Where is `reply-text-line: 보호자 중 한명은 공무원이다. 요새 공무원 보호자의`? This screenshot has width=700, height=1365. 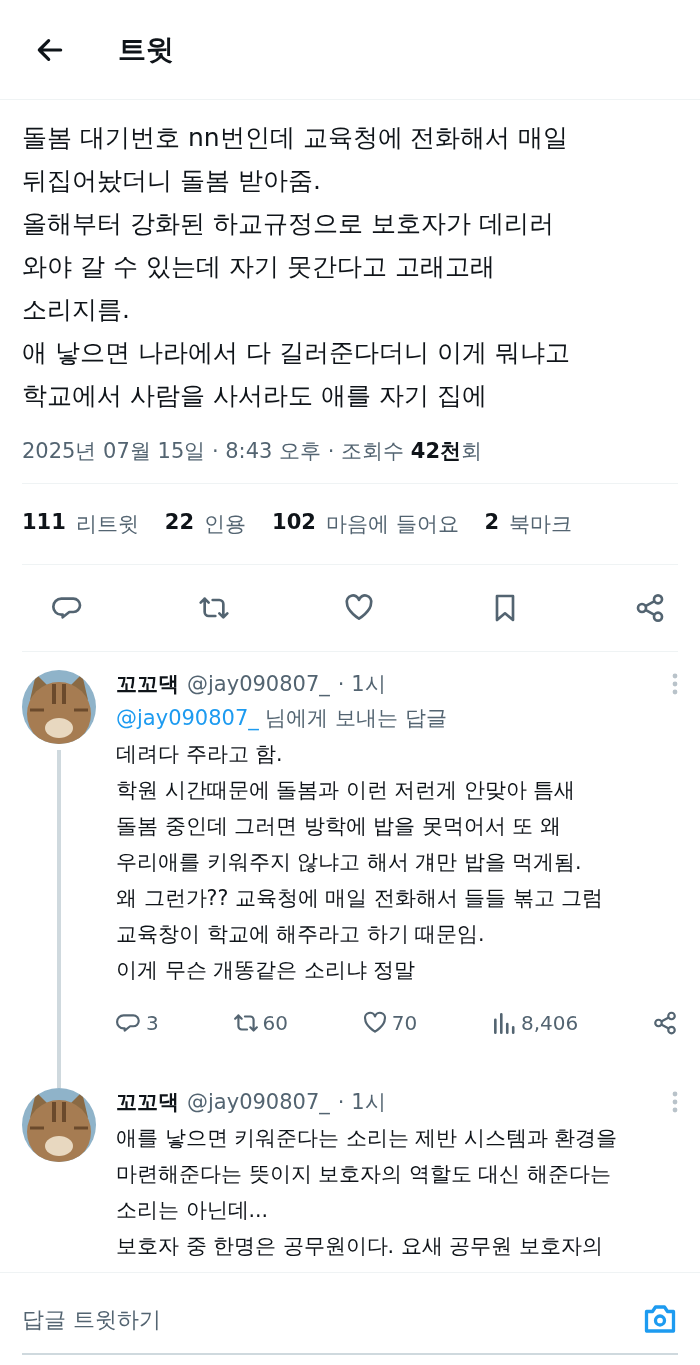 reply-text-line: 보호자 중 한명은 공무원이다. 요새 공무원 보호자의 is located at coordinates (360, 1246).